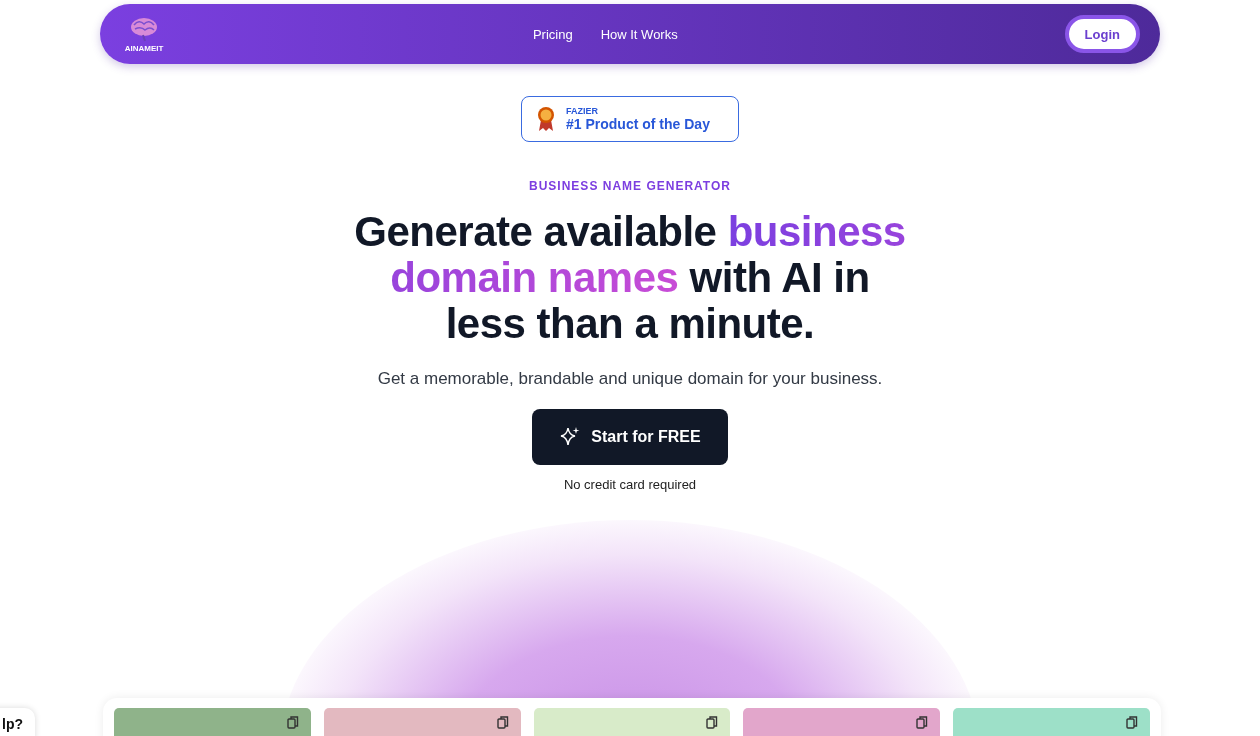 The height and width of the screenshot is (736, 1260). What do you see at coordinates (1102, 34) in the screenshot?
I see `login-button: Login` at bounding box center [1102, 34].